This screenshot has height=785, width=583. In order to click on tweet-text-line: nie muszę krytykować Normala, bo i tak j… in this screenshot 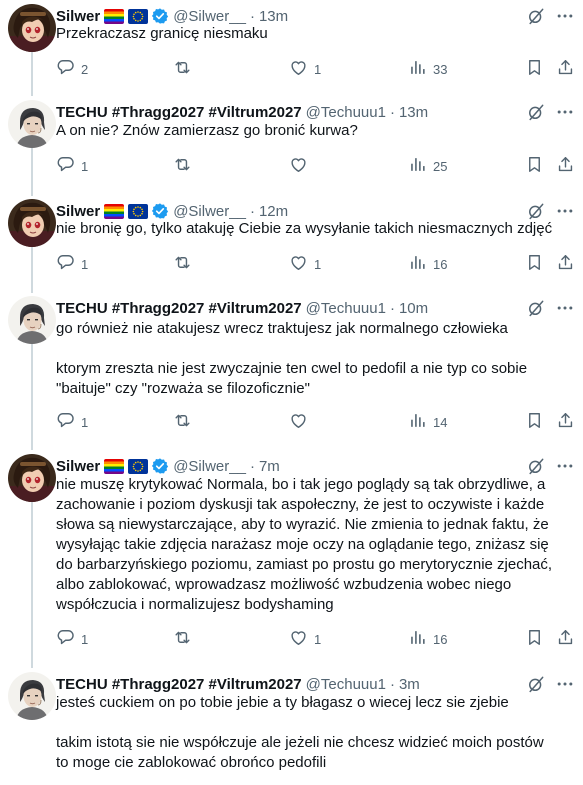, I will do `click(301, 484)`.